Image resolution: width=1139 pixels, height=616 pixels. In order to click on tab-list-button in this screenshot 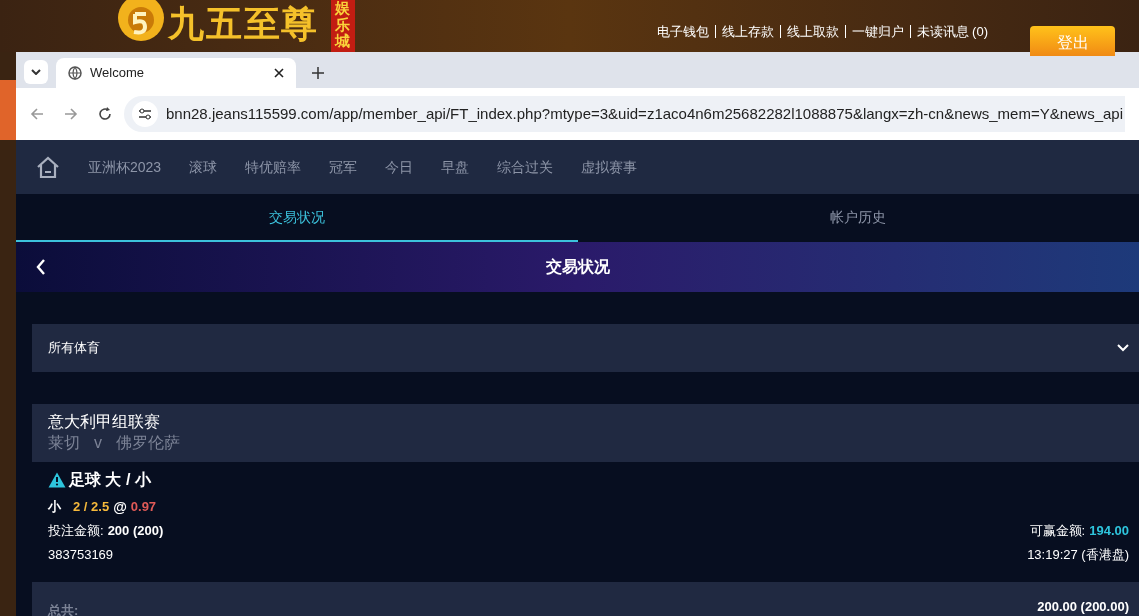, I will do `click(36, 72)`.